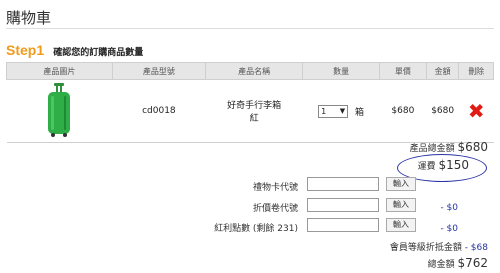  I want to click on grand-total-label: 總金額, so click(441, 265).